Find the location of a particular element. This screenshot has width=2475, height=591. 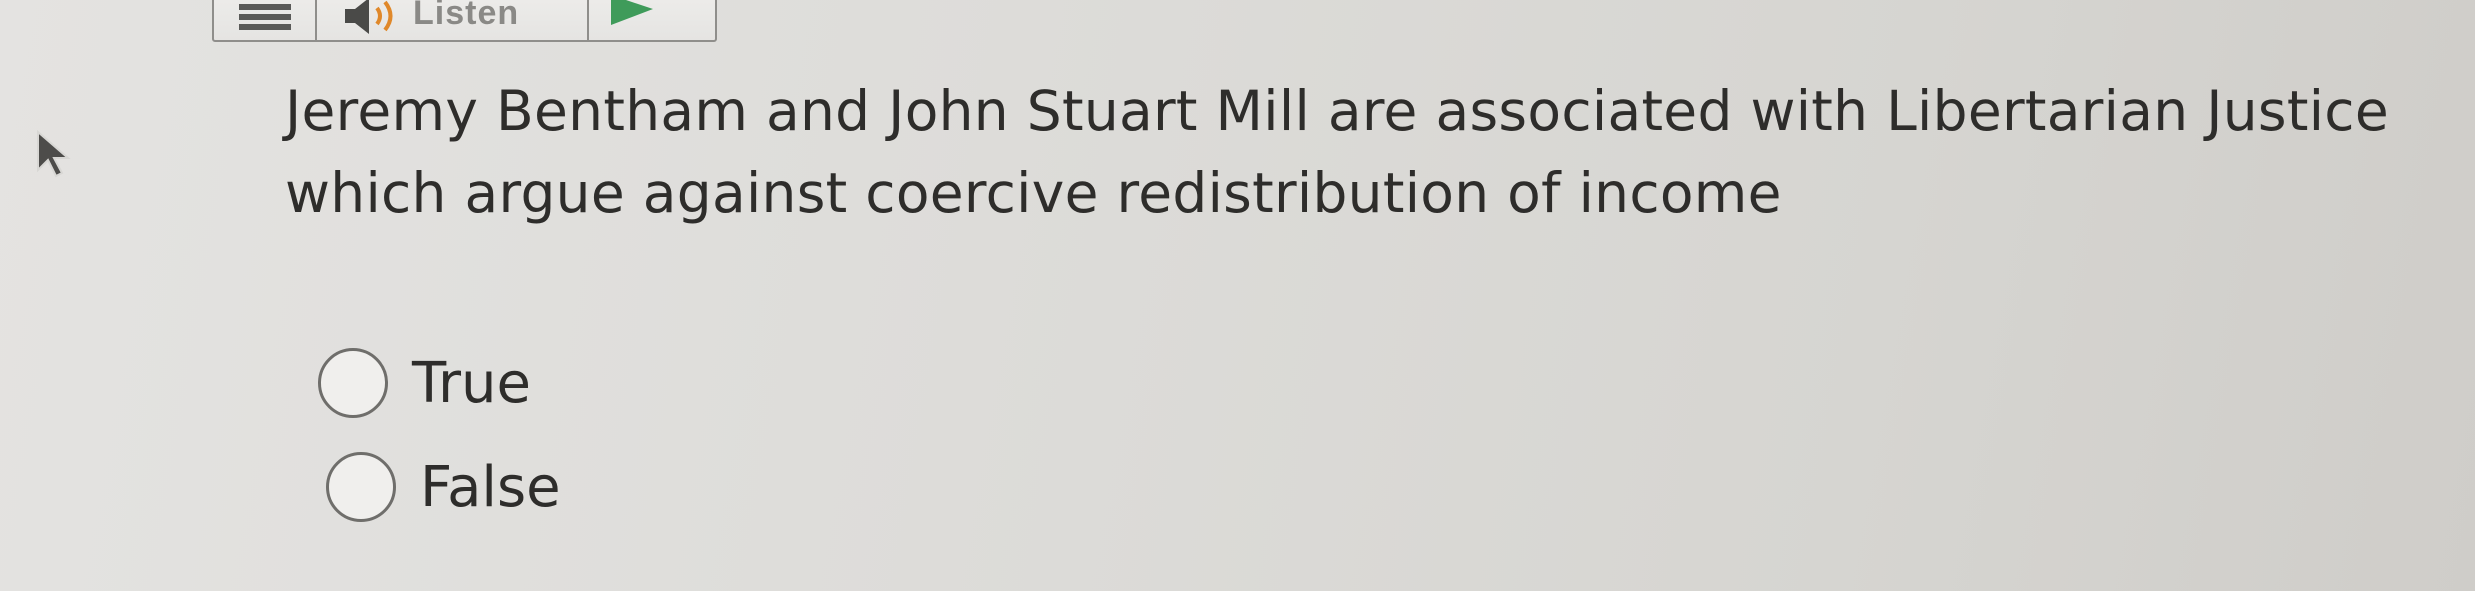

speaker-icon is located at coordinates (369, 17).